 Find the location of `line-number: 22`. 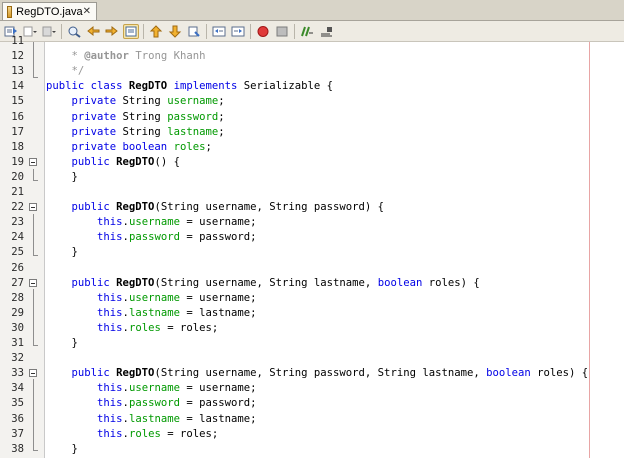

line-number: 22 is located at coordinates (17, 207).